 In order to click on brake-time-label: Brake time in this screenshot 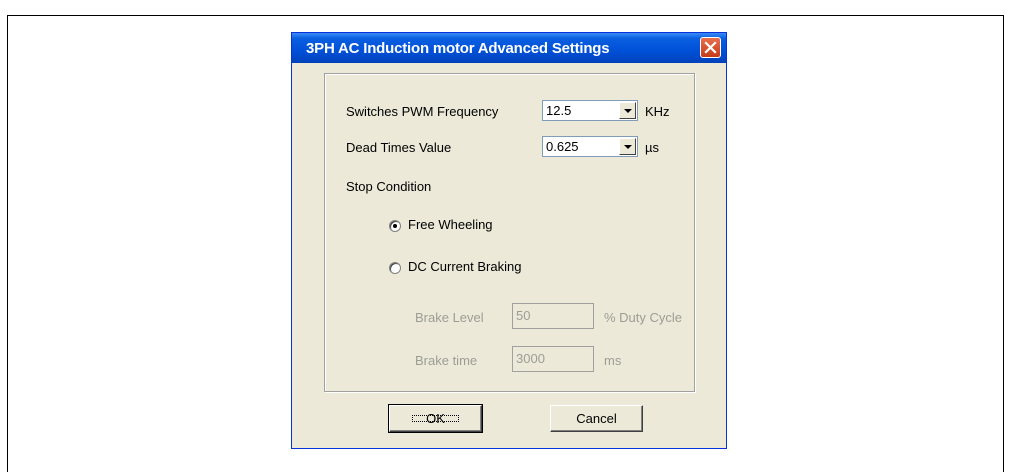, I will do `click(446, 360)`.